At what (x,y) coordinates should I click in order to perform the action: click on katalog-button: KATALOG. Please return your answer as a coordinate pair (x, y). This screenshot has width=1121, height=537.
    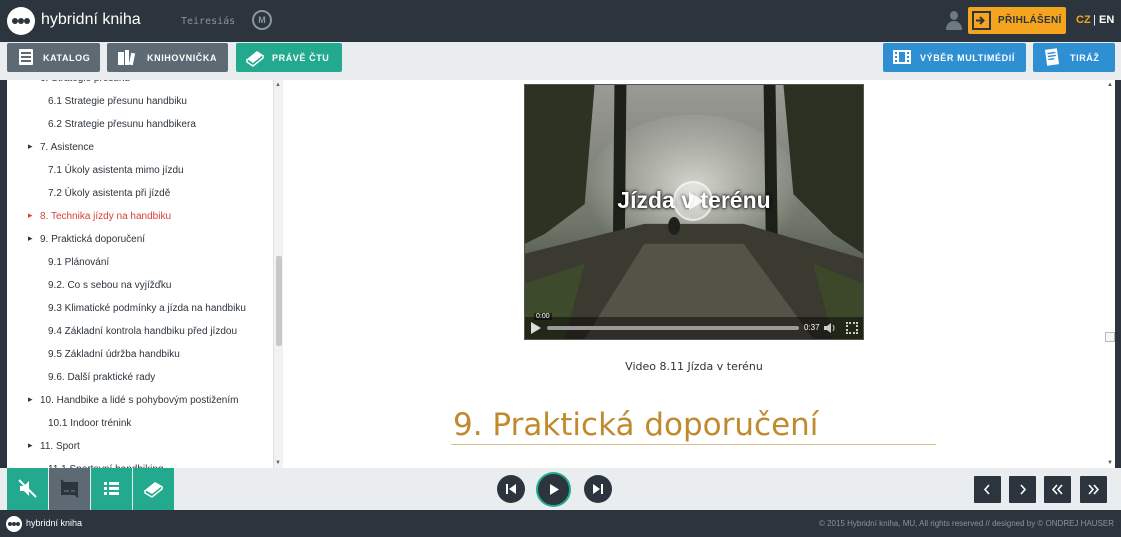
    Looking at the image, I should click on (53, 57).